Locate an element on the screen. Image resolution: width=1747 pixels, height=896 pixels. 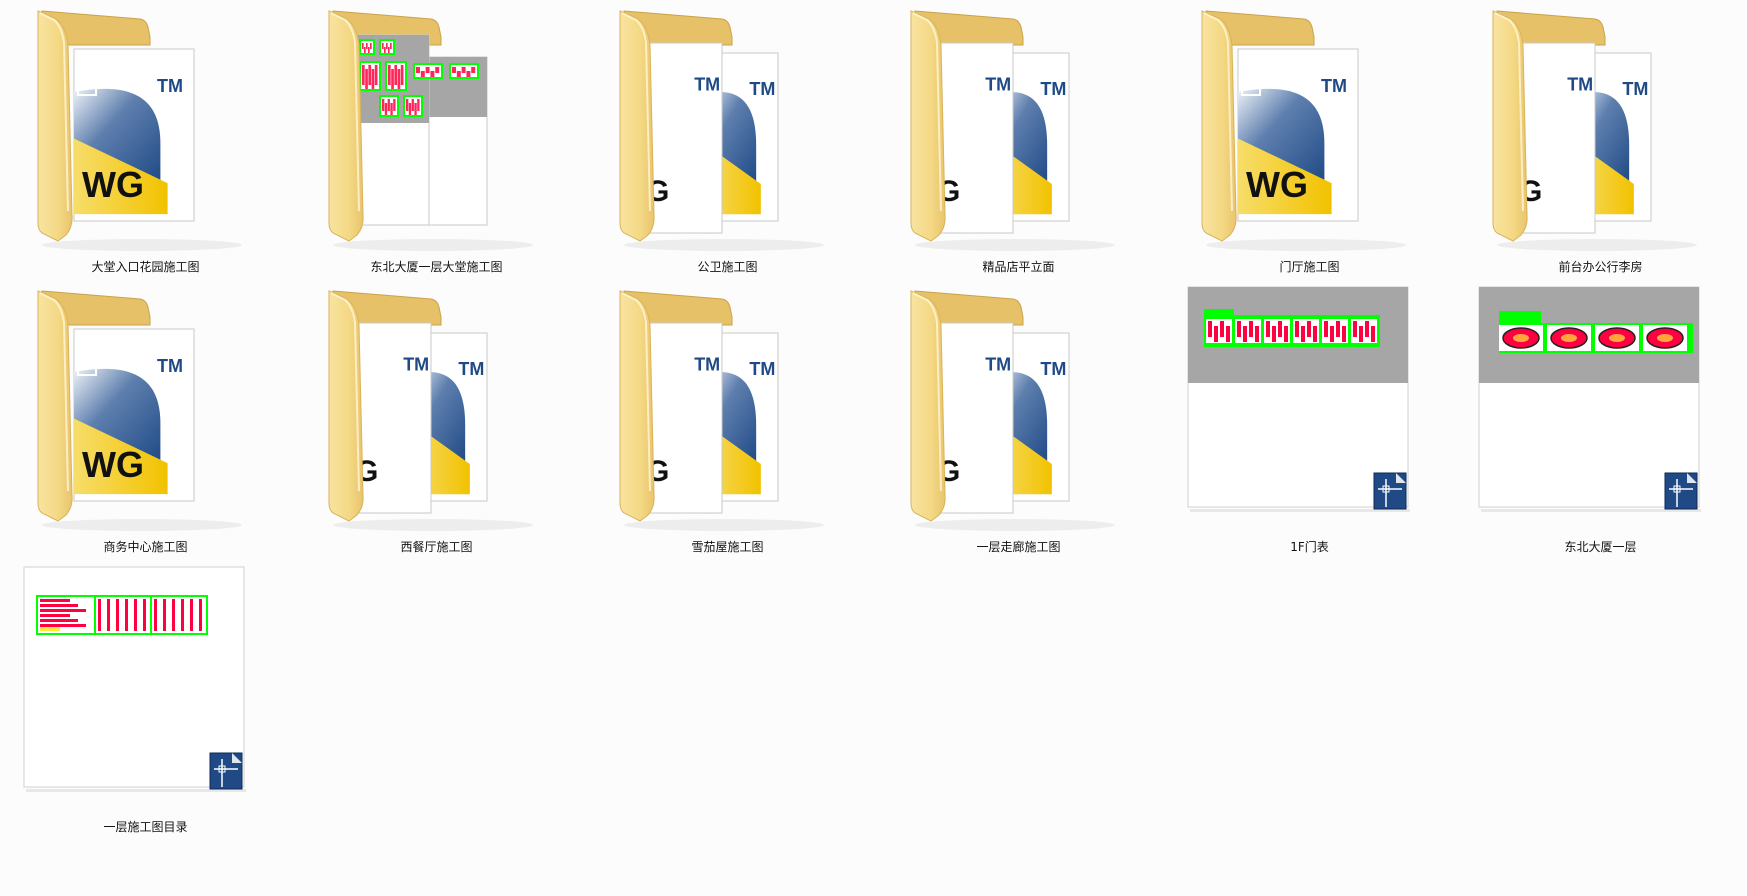
folder-item: TM TM G 精品店平立面 is located at coordinates (1018, 137).